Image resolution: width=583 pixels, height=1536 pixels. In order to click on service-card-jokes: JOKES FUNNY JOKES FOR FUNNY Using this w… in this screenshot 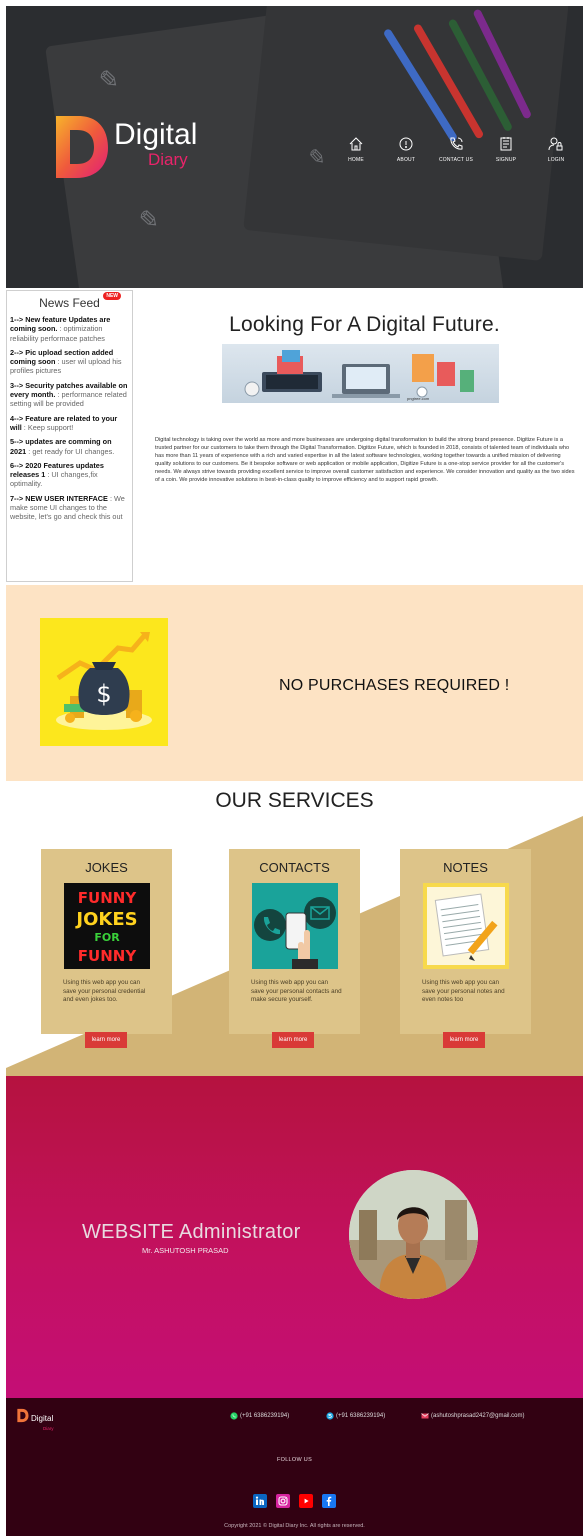, I will do `click(106, 941)`.